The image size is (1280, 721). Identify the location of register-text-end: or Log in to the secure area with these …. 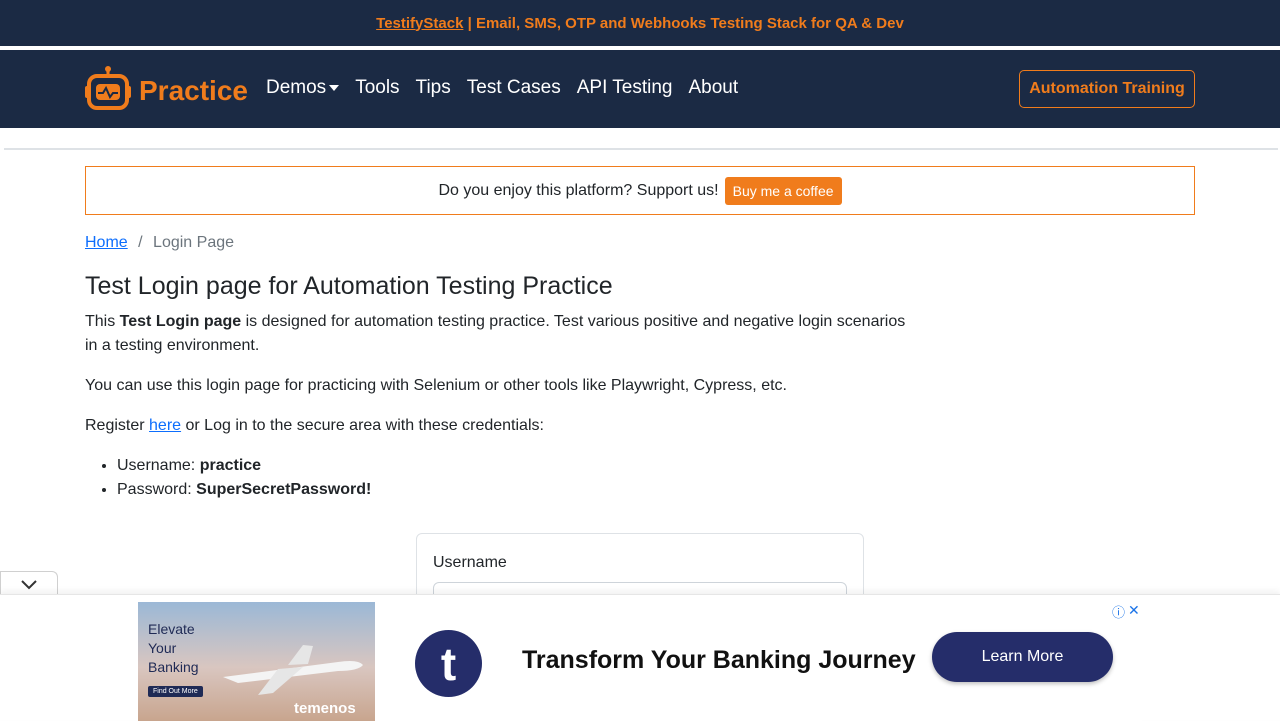
(362, 425).